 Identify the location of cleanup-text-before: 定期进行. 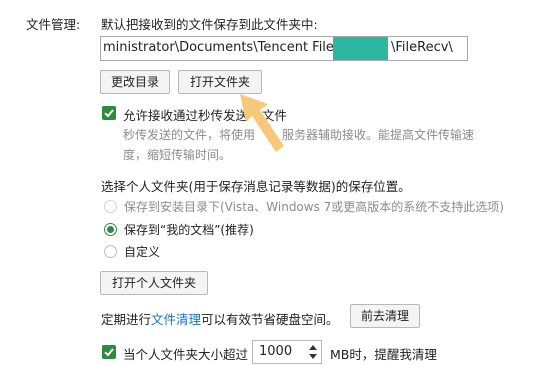
(126, 319).